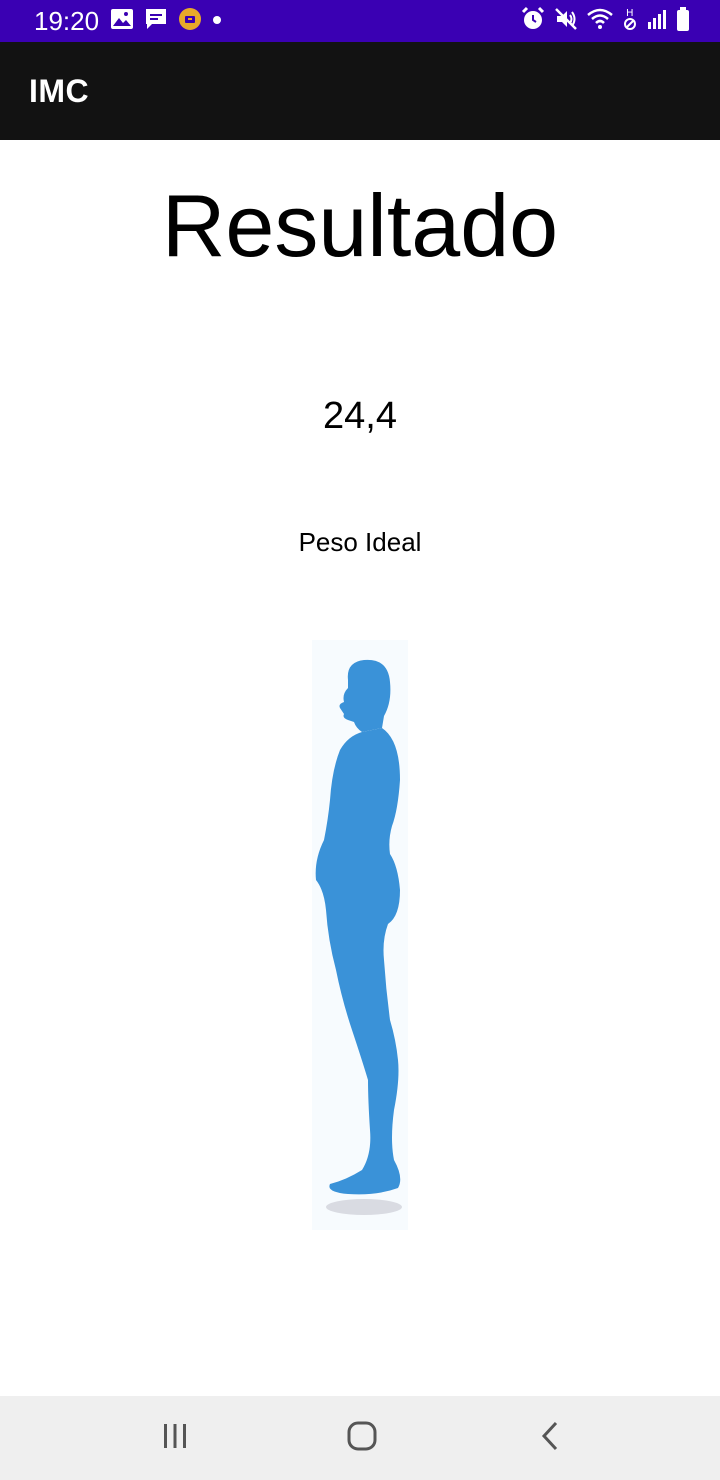 The height and width of the screenshot is (1480, 720). I want to click on home-icon, so click(362, 1438).